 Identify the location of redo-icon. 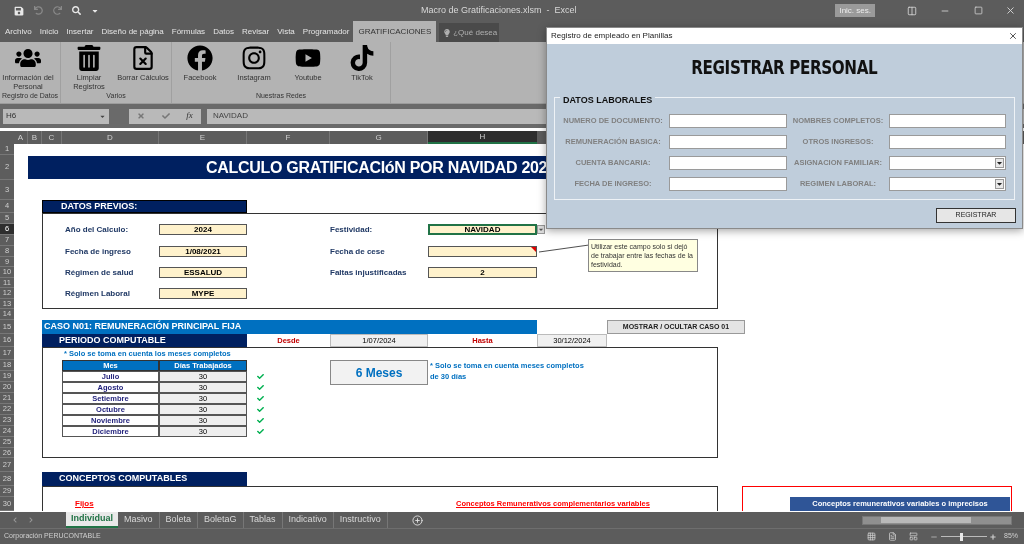
(57, 10).